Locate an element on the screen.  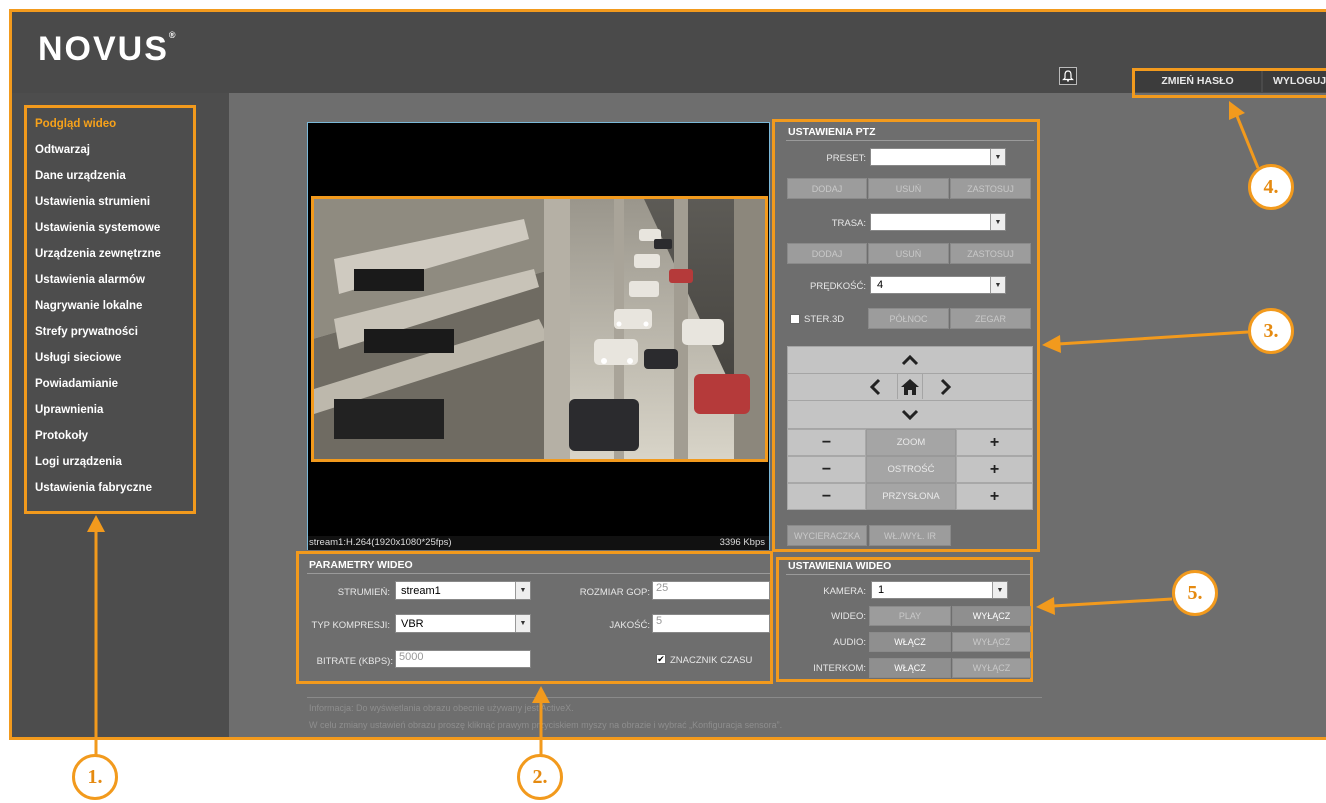
callout-5: 5. is located at coordinates (1195, 593).